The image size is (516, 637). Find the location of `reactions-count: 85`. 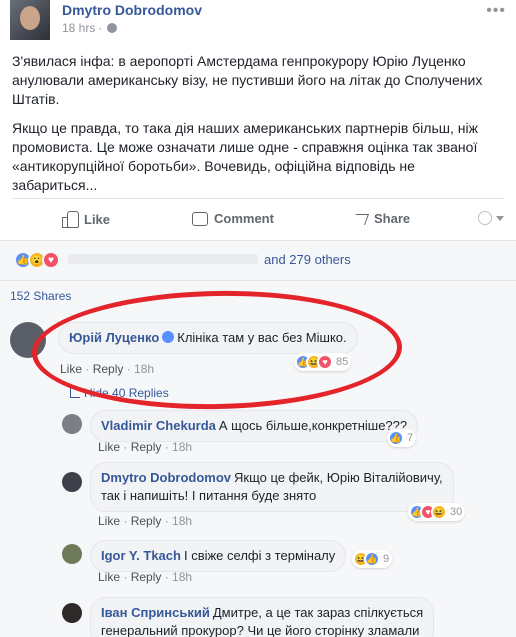

reactions-count: 85 is located at coordinates (342, 362).